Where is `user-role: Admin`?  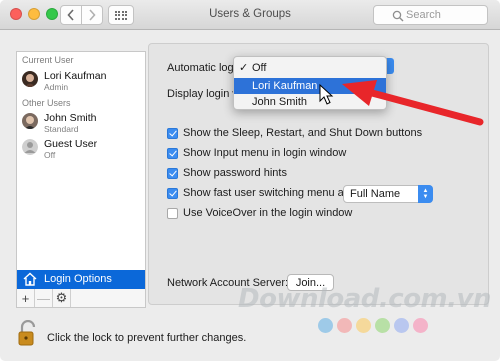
user-role: Admin is located at coordinates (56, 87).